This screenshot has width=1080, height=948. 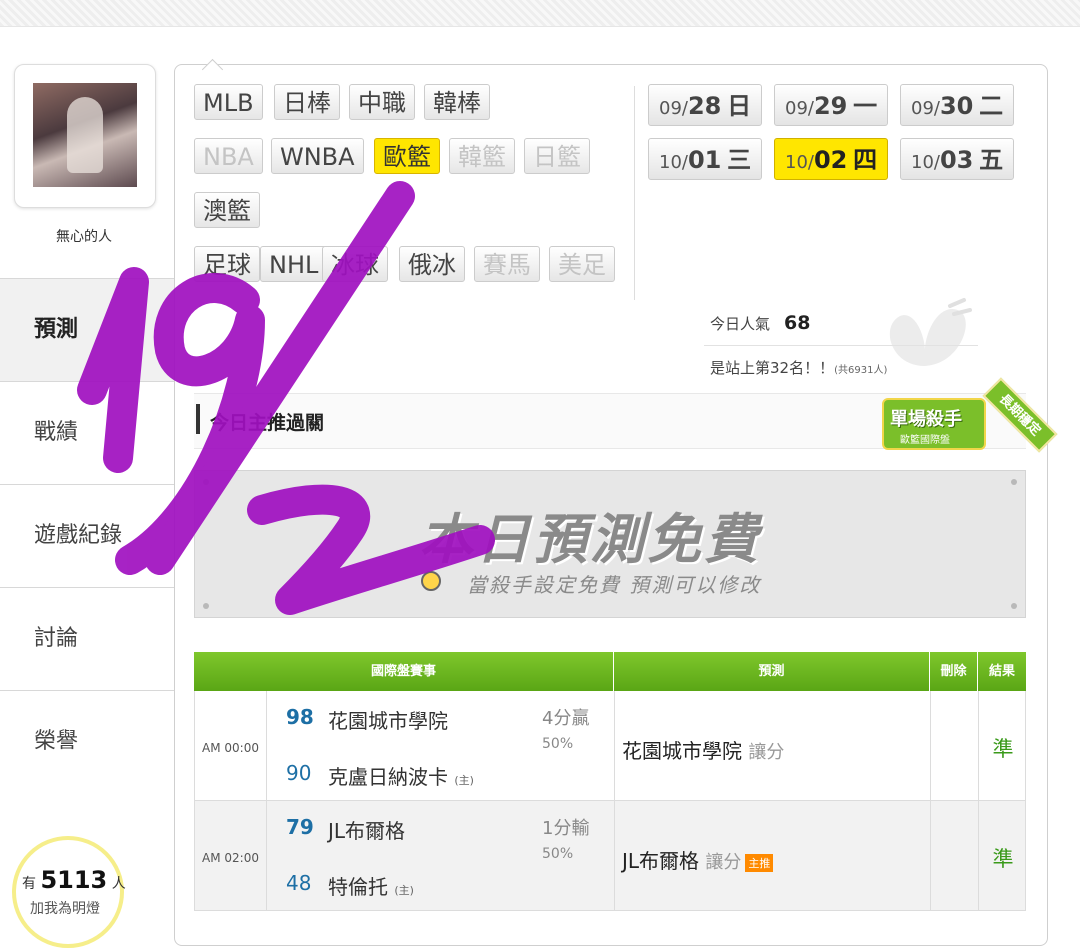 What do you see at coordinates (228, 156) in the screenshot?
I see `sport-nba: NBA` at bounding box center [228, 156].